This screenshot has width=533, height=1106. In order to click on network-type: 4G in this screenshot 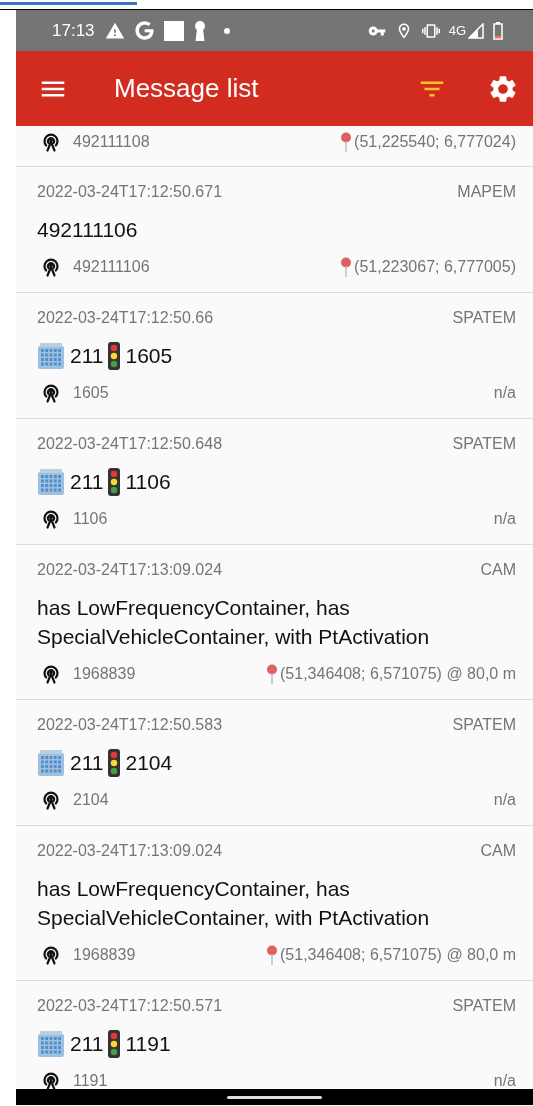, I will do `click(457, 30)`.